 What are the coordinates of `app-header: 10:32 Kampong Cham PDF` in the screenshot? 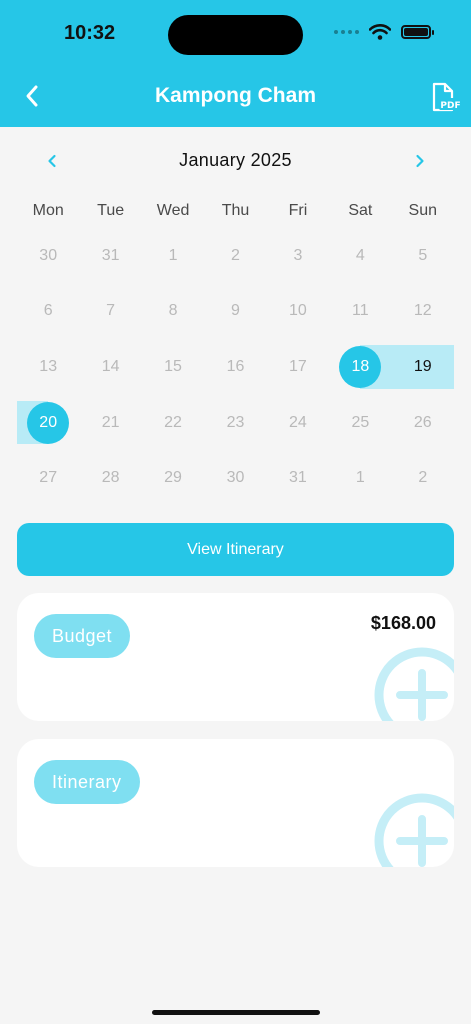 It's located at (235, 63).